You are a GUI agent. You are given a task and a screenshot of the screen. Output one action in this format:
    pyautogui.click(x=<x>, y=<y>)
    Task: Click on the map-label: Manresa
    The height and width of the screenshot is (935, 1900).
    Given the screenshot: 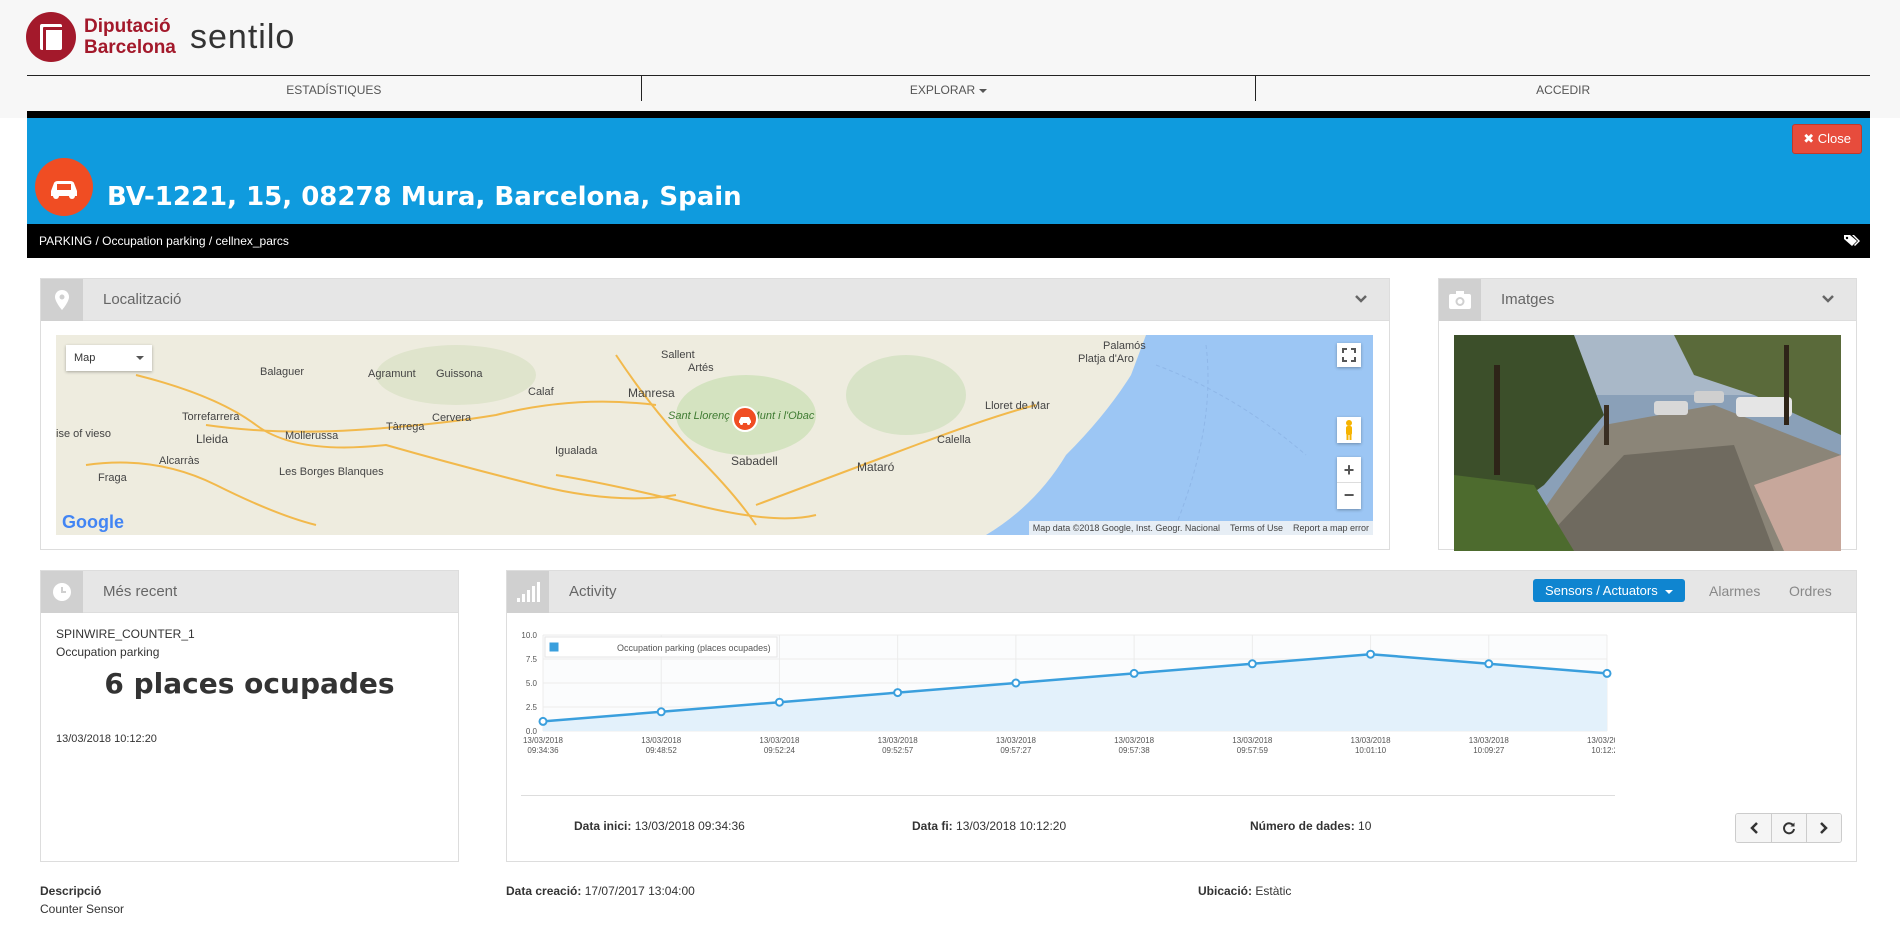 What is the action you would take?
    pyautogui.click(x=651, y=393)
    